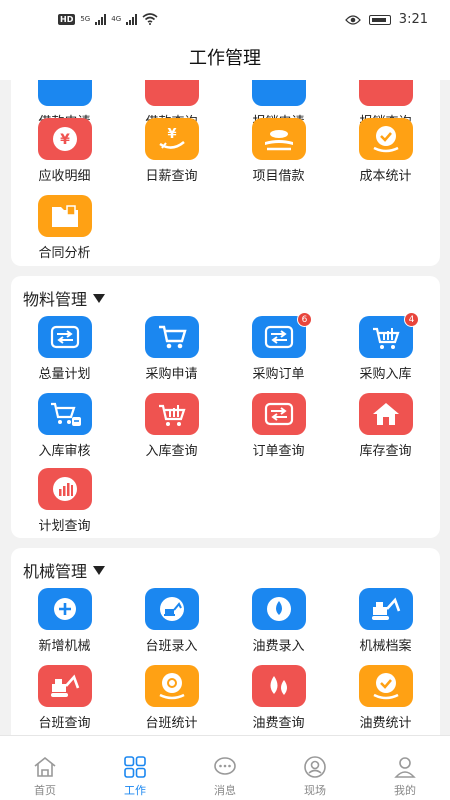 The height and width of the screenshot is (800, 450). Describe the element at coordinates (385, 646) in the screenshot. I see `grid-item-label: 机械档案` at that location.